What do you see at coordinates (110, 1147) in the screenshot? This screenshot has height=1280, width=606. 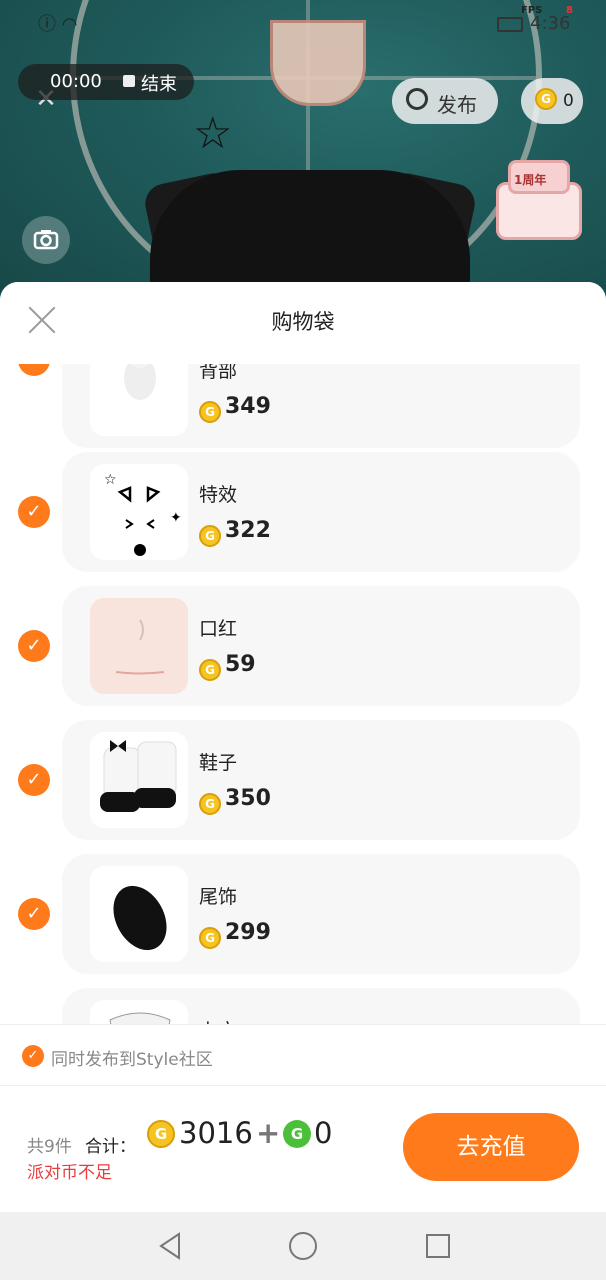 I see `total-label: 合计：` at bounding box center [110, 1147].